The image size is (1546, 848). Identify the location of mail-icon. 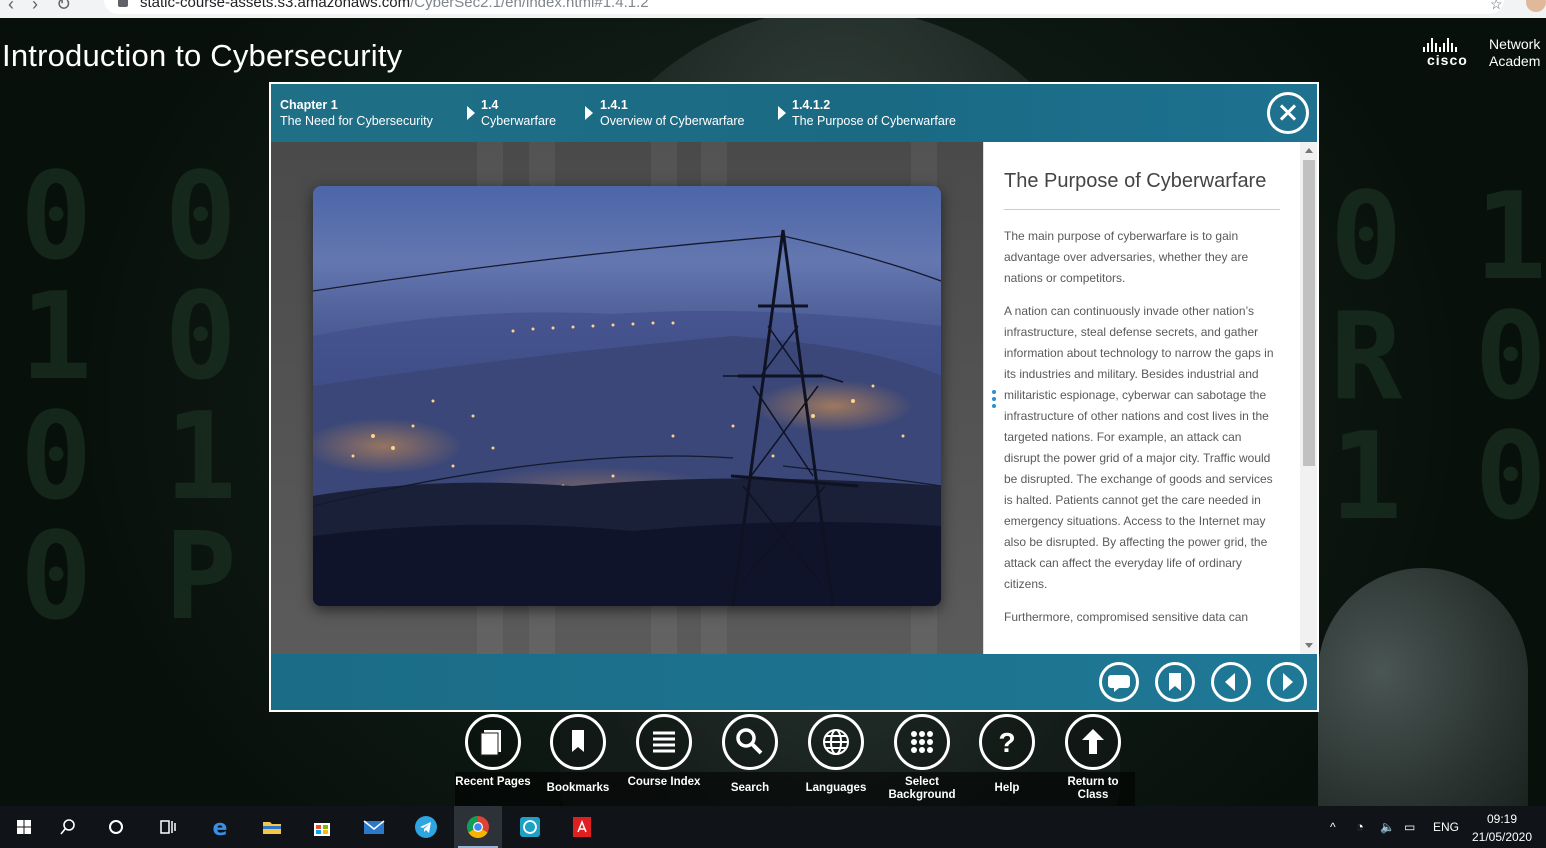
(374, 827).